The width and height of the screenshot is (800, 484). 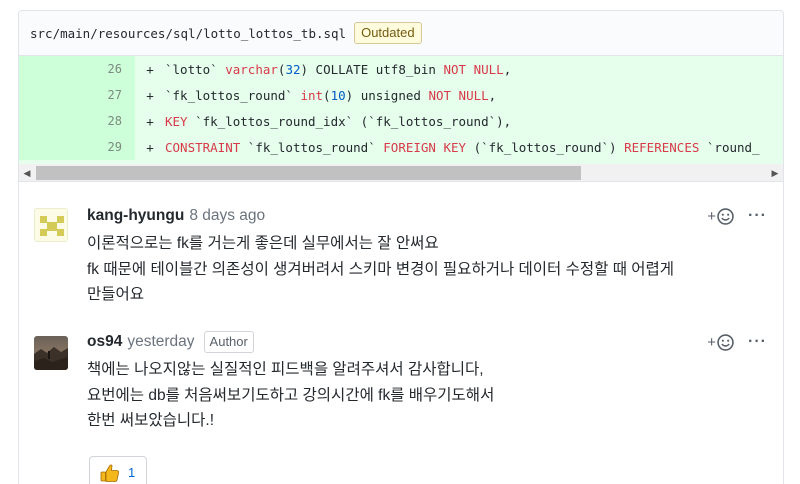 What do you see at coordinates (116, 294) in the screenshot?
I see `comment-line: 만들어요` at bounding box center [116, 294].